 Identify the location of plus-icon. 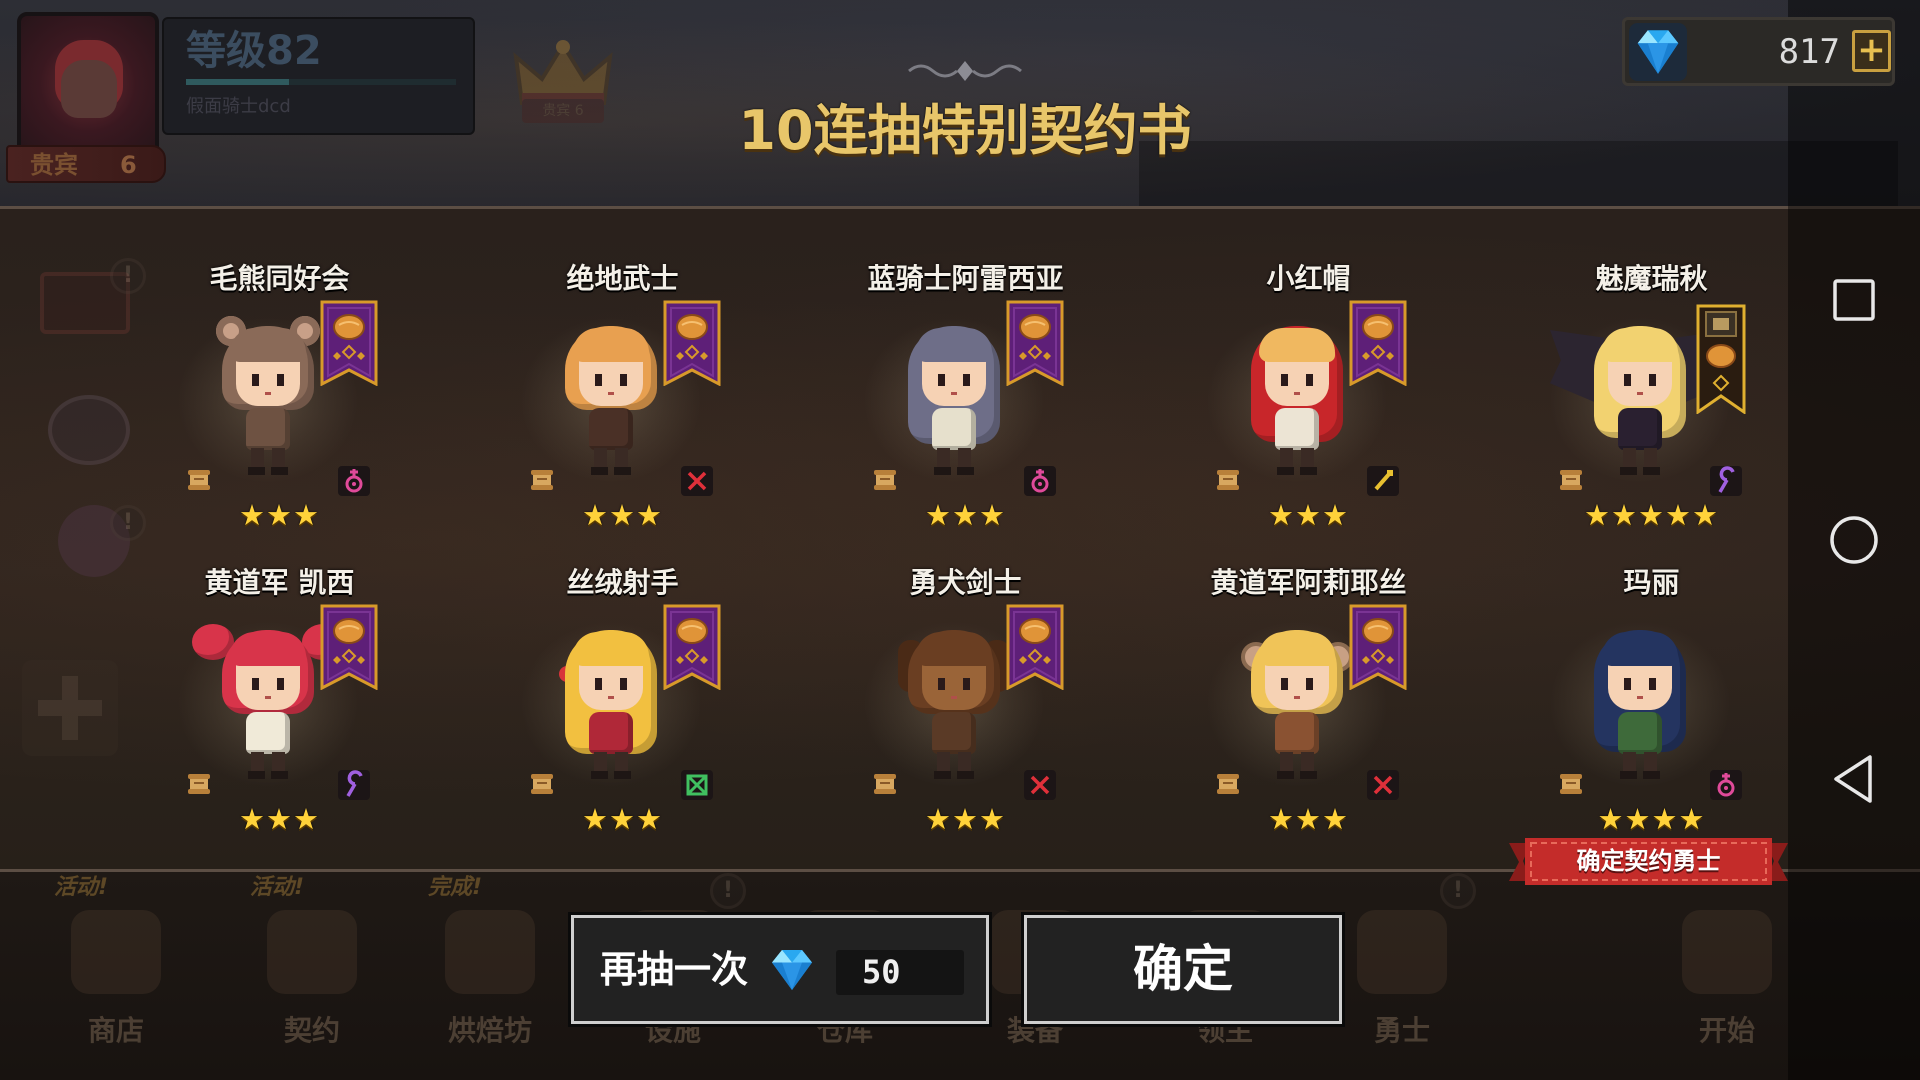
(70, 708).